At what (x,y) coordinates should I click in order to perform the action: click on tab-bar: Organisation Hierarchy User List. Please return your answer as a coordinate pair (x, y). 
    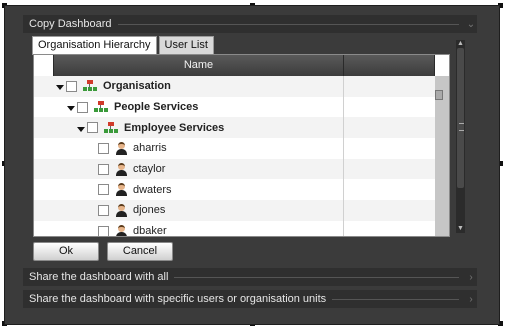
    Looking at the image, I should click on (124, 45).